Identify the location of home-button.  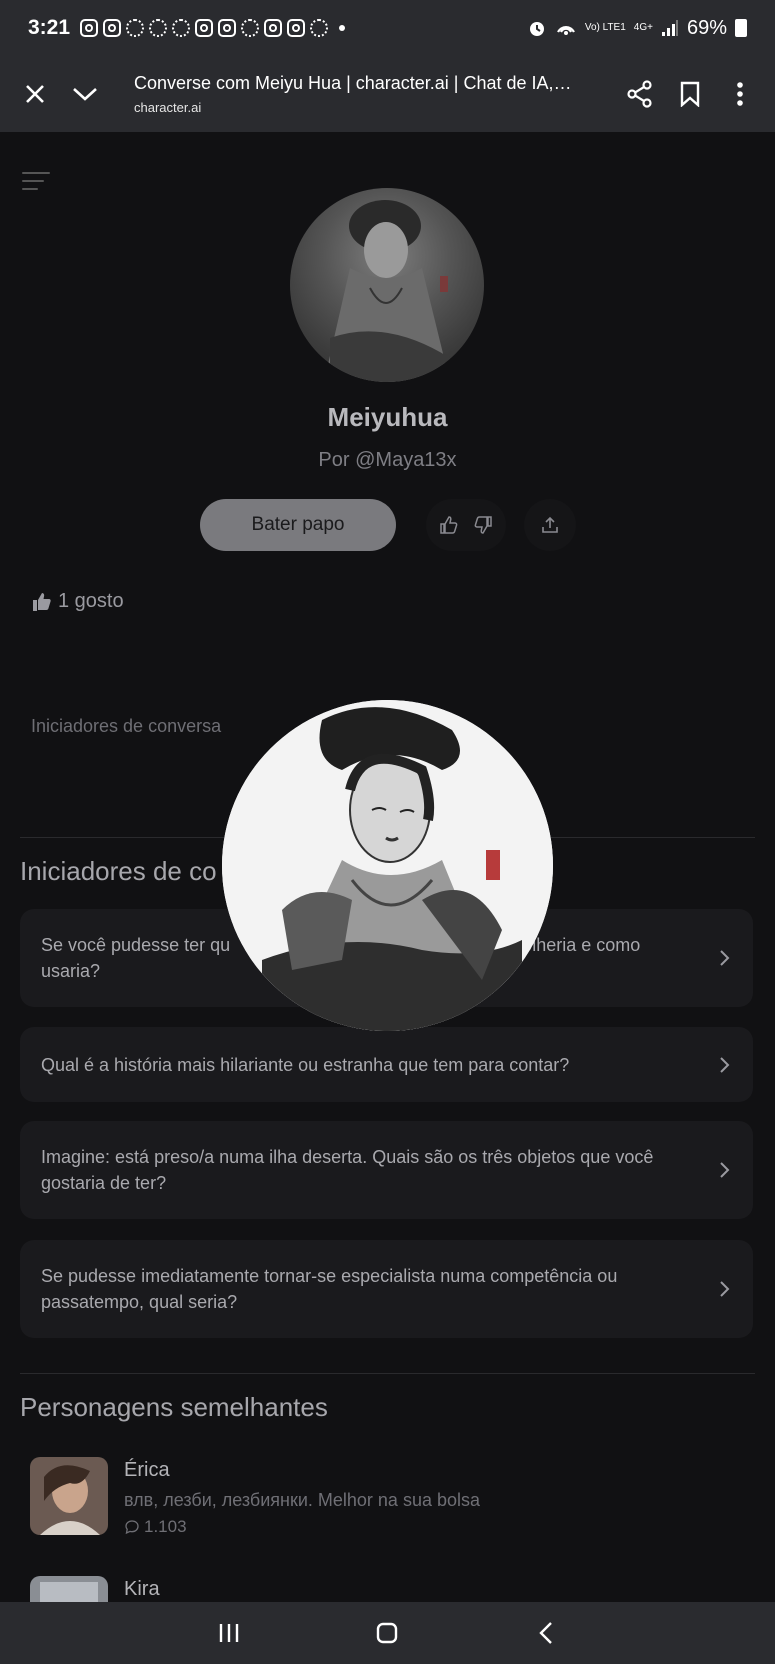
(387, 1633).